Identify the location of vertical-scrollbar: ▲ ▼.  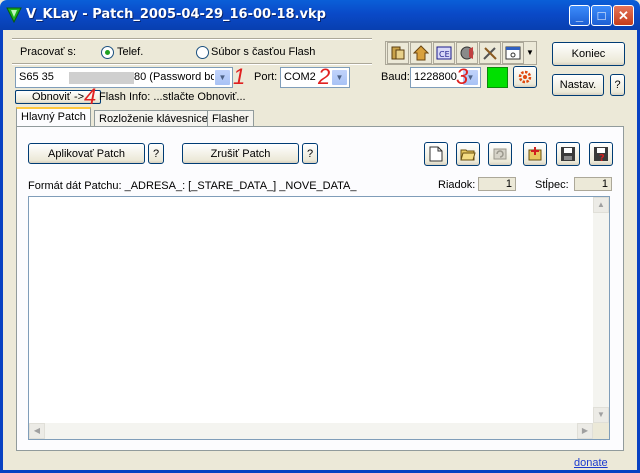
(601, 310).